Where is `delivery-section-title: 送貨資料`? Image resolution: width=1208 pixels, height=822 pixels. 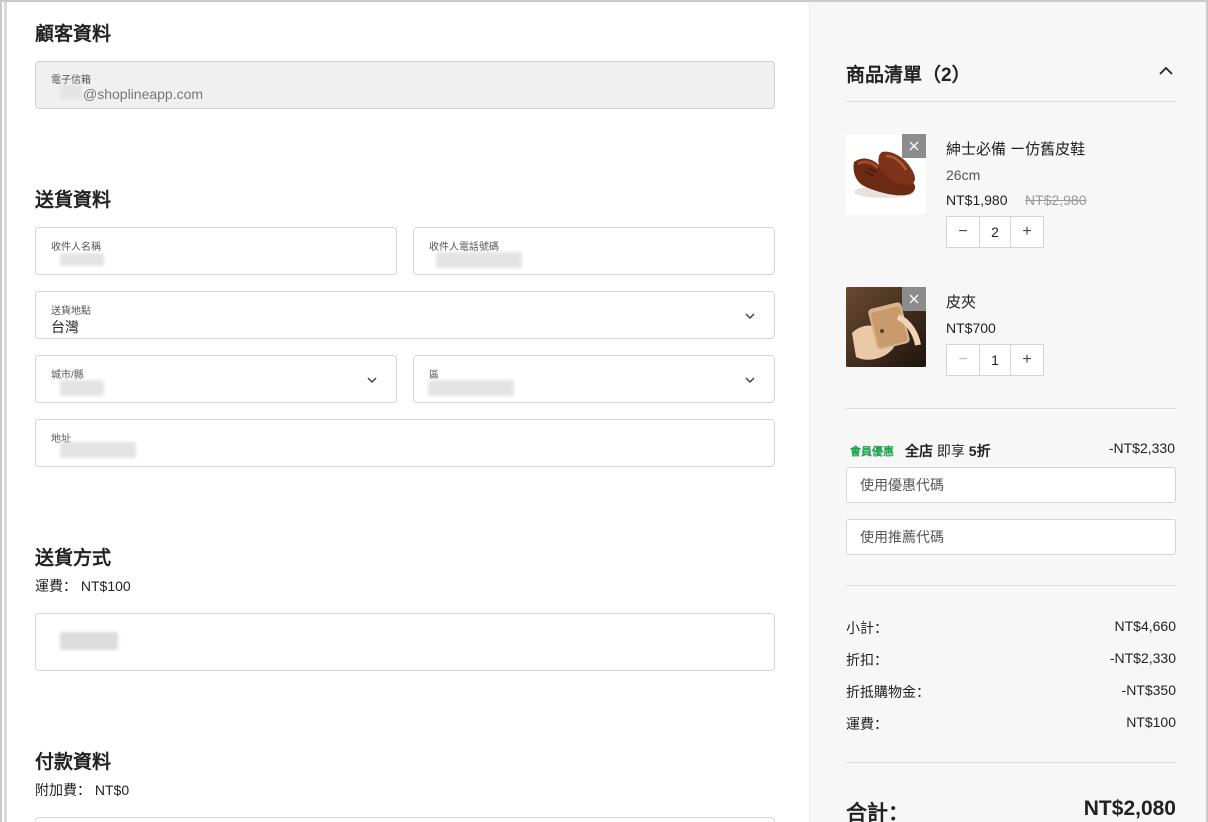 delivery-section-title: 送貨資料 is located at coordinates (73, 200).